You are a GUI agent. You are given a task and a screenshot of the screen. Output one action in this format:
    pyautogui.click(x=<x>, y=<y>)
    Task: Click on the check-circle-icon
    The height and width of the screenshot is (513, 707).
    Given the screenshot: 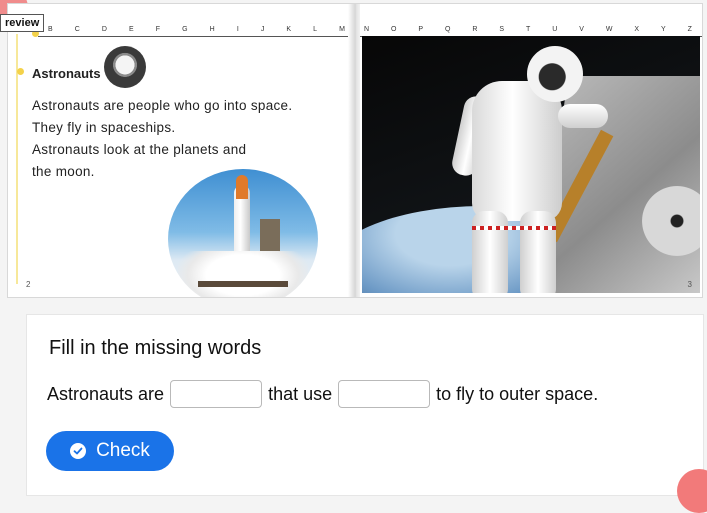 What is the action you would take?
    pyautogui.click(x=78, y=451)
    